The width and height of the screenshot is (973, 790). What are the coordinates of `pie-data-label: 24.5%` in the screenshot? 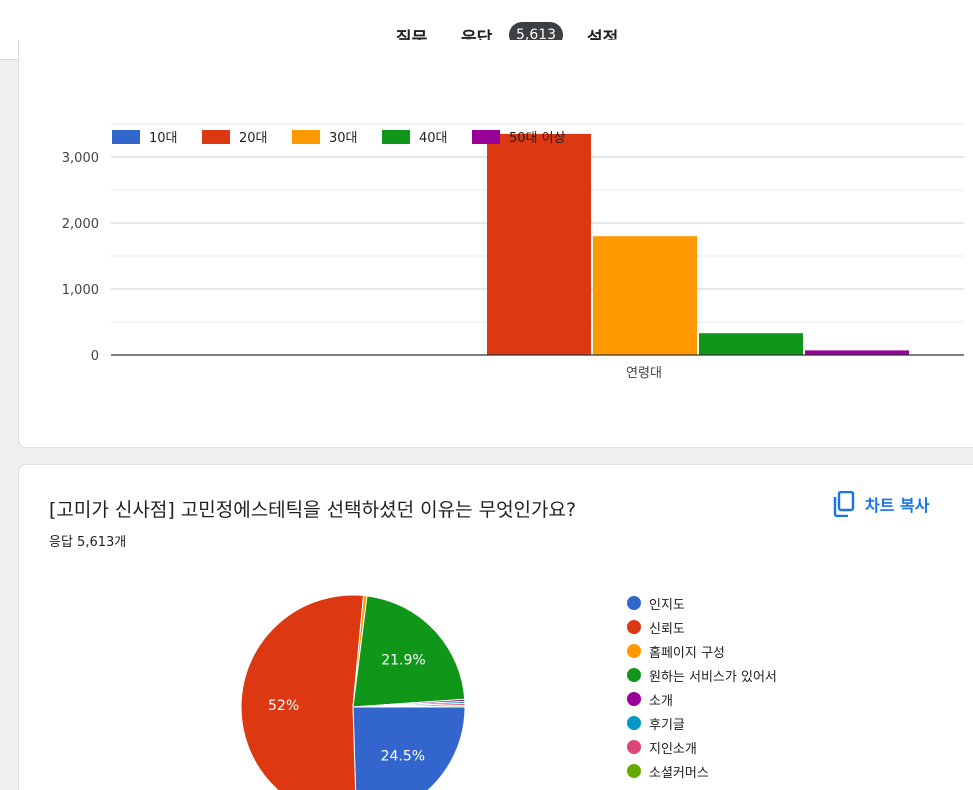 It's located at (403, 756).